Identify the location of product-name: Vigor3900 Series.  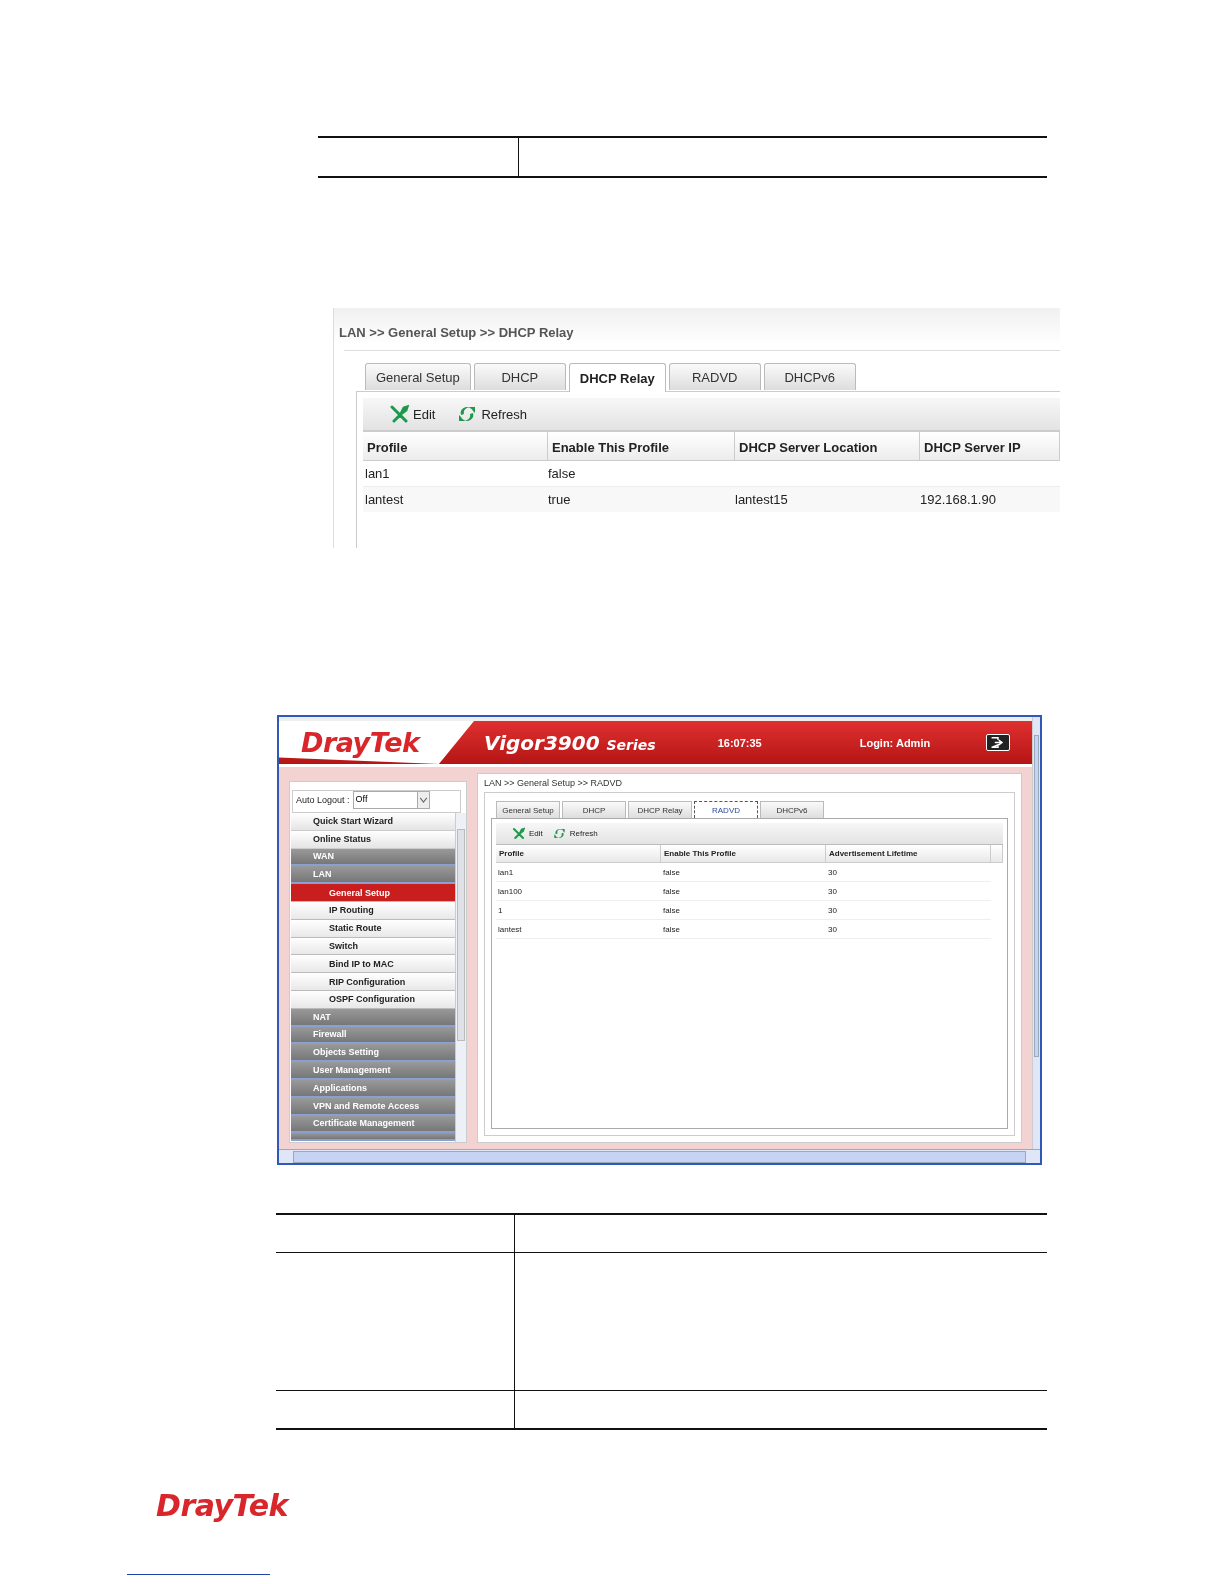
(570, 742).